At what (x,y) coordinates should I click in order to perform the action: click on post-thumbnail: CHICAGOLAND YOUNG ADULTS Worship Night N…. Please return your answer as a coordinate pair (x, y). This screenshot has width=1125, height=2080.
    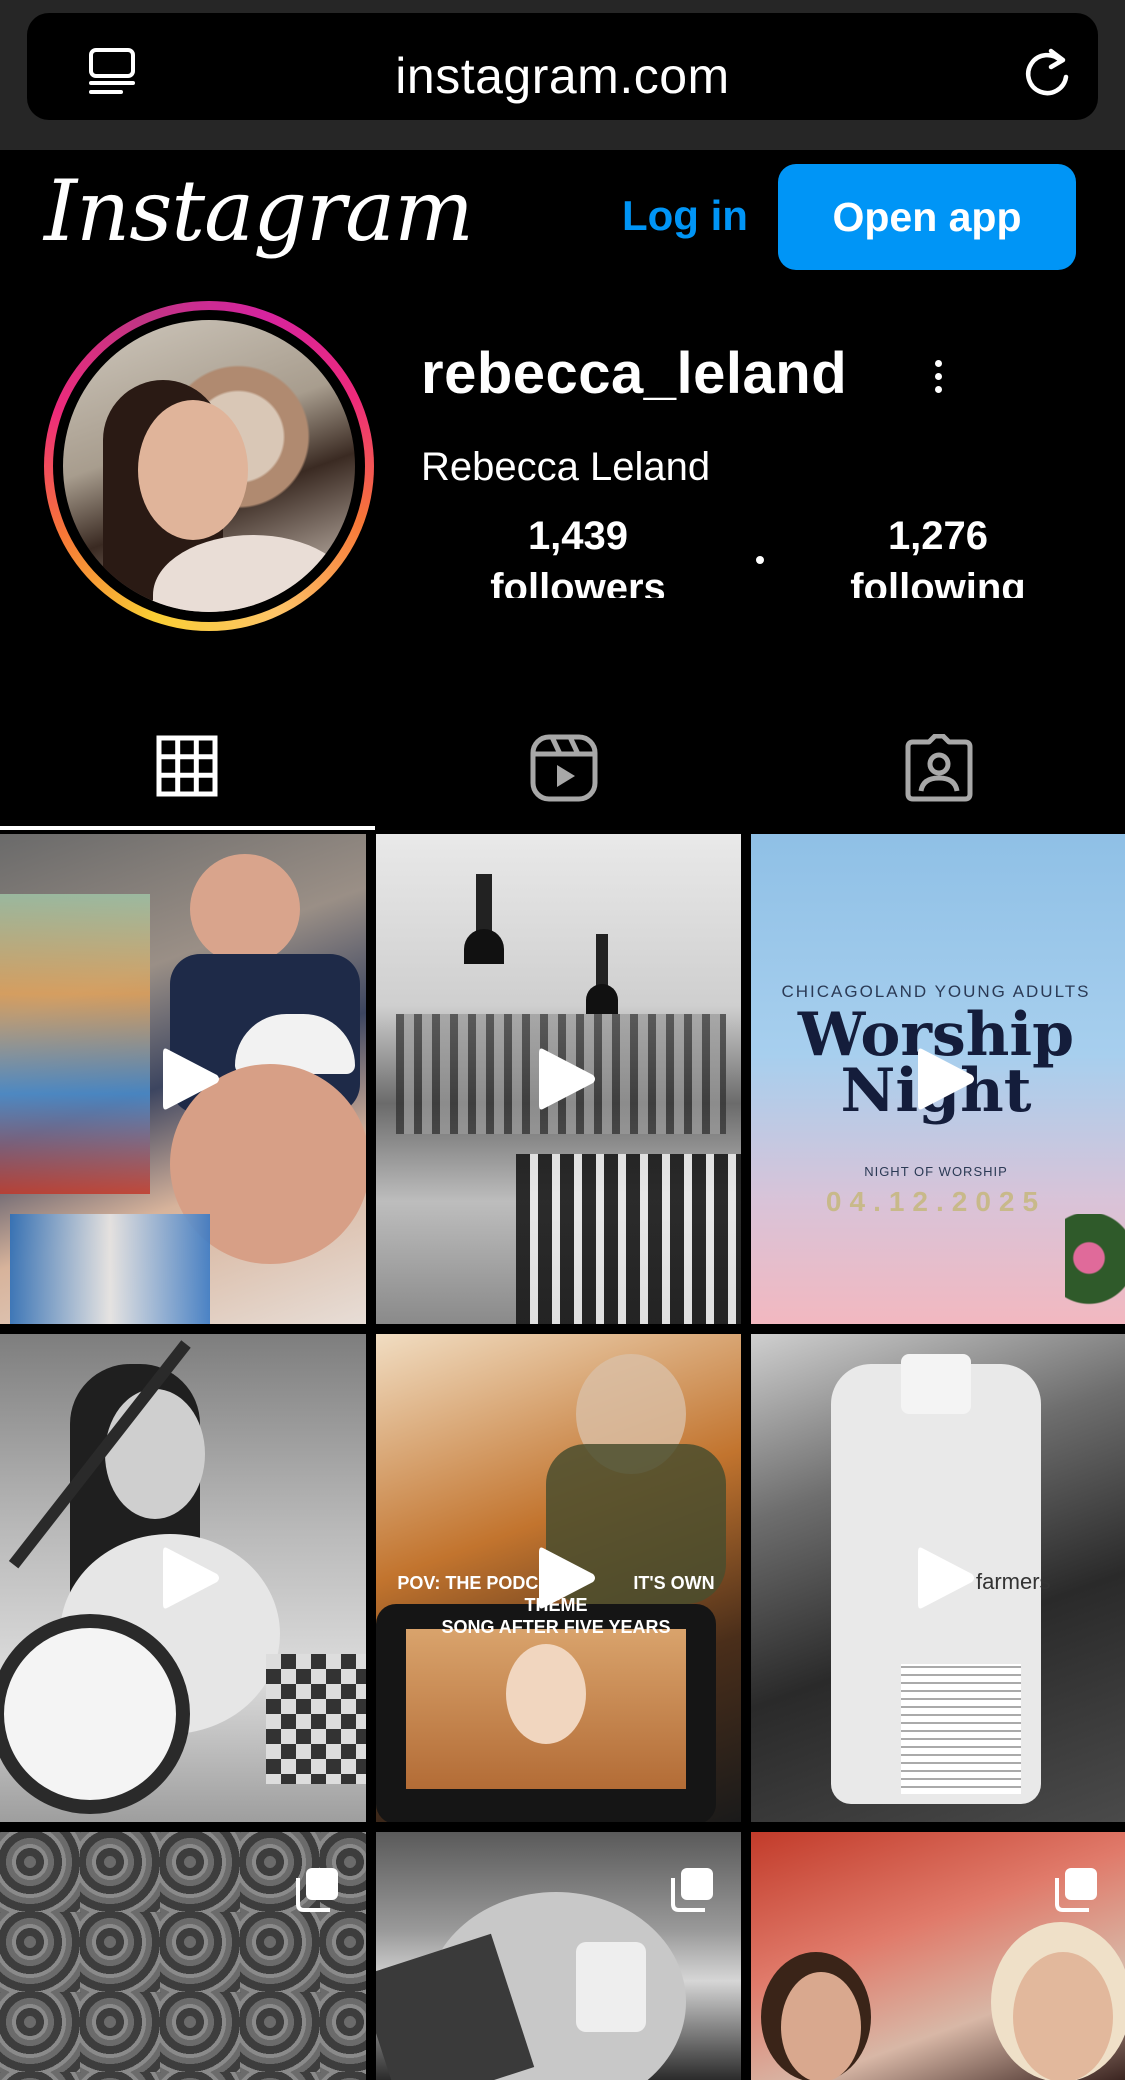
    Looking at the image, I should click on (938, 1079).